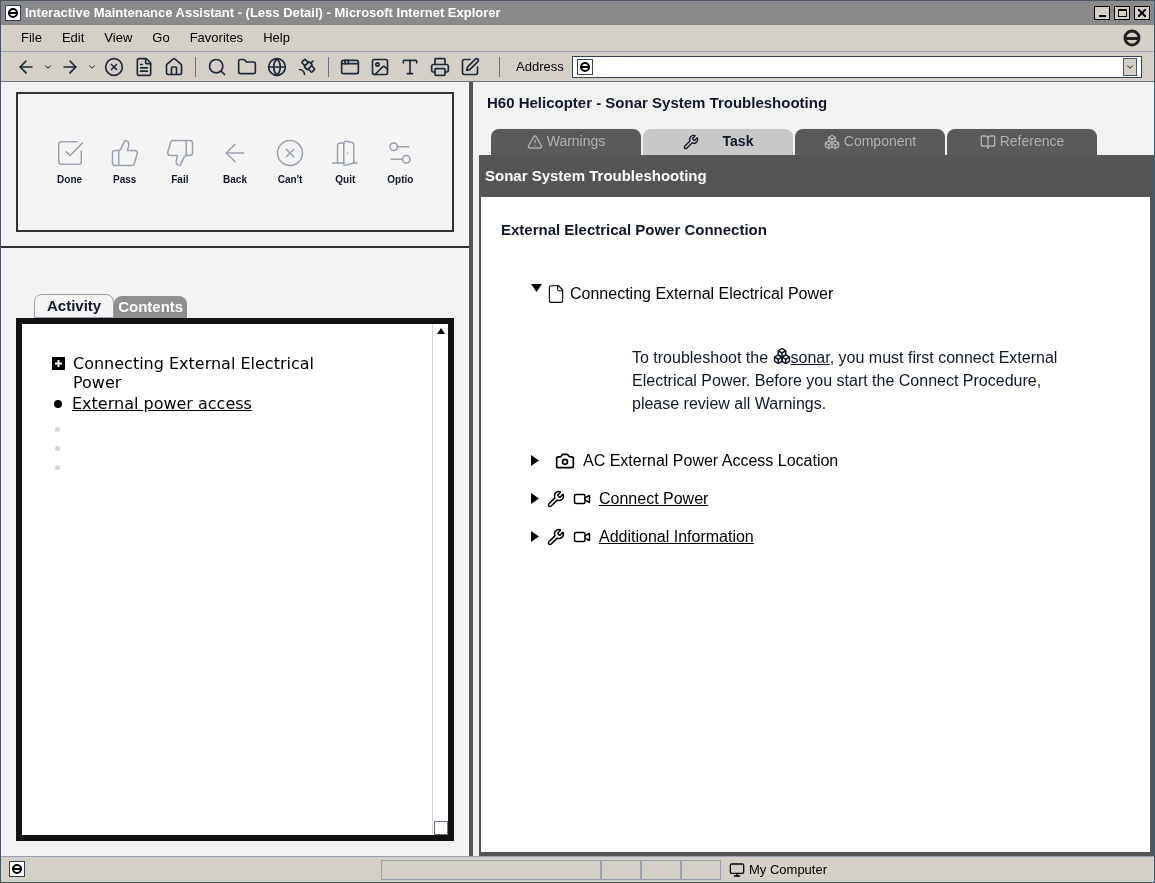  What do you see at coordinates (263, 13) in the screenshot?
I see `window-title: Interactive Maintenance Assistant - (Less Detail) - Microsoft Internet Explorer` at bounding box center [263, 13].